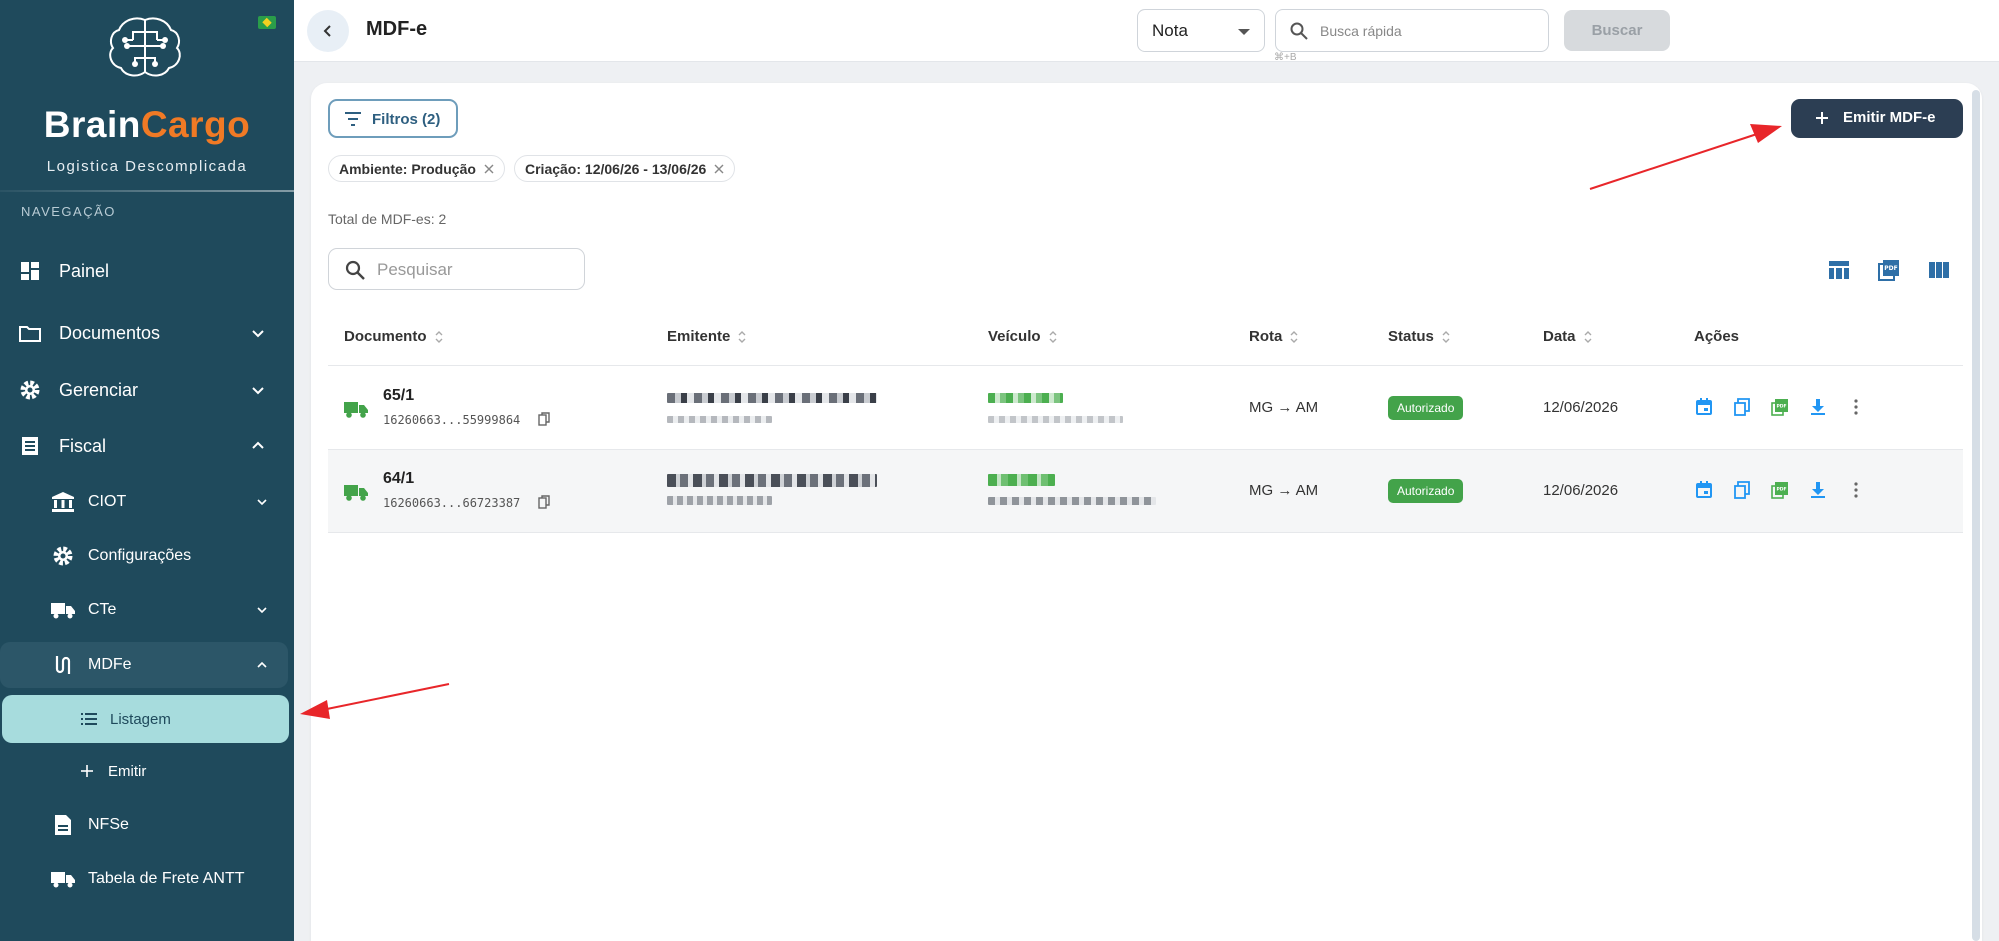  Describe the element at coordinates (353, 119) in the screenshot. I see `filter-icon` at that location.